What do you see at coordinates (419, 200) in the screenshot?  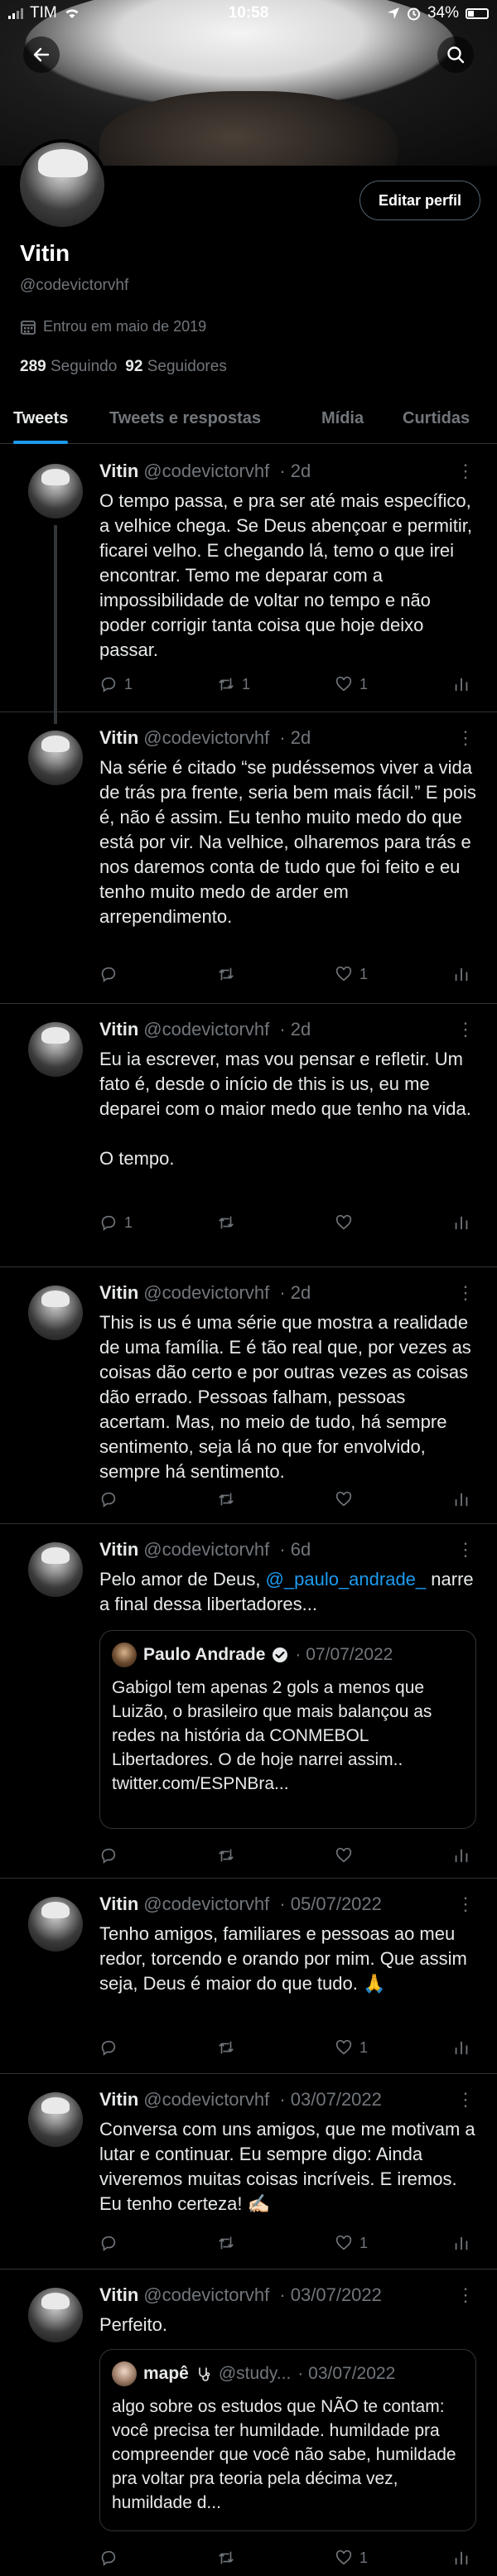 I see `edit-profile-button: Editar perfil` at bounding box center [419, 200].